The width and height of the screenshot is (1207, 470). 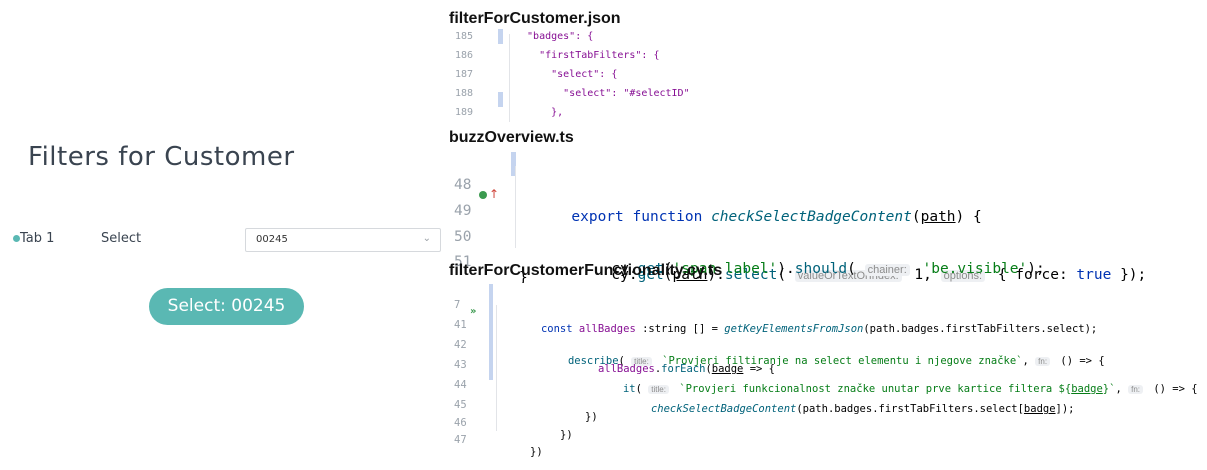 What do you see at coordinates (37, 238) in the screenshot?
I see `tab-1: Tab 1` at bounding box center [37, 238].